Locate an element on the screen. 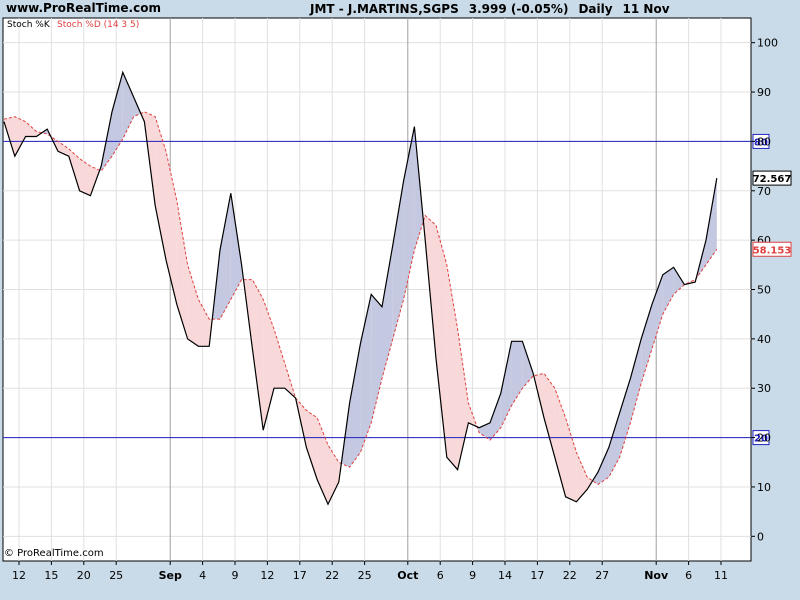 The image size is (800, 600). y-tick-label: 20 is located at coordinates (764, 438).